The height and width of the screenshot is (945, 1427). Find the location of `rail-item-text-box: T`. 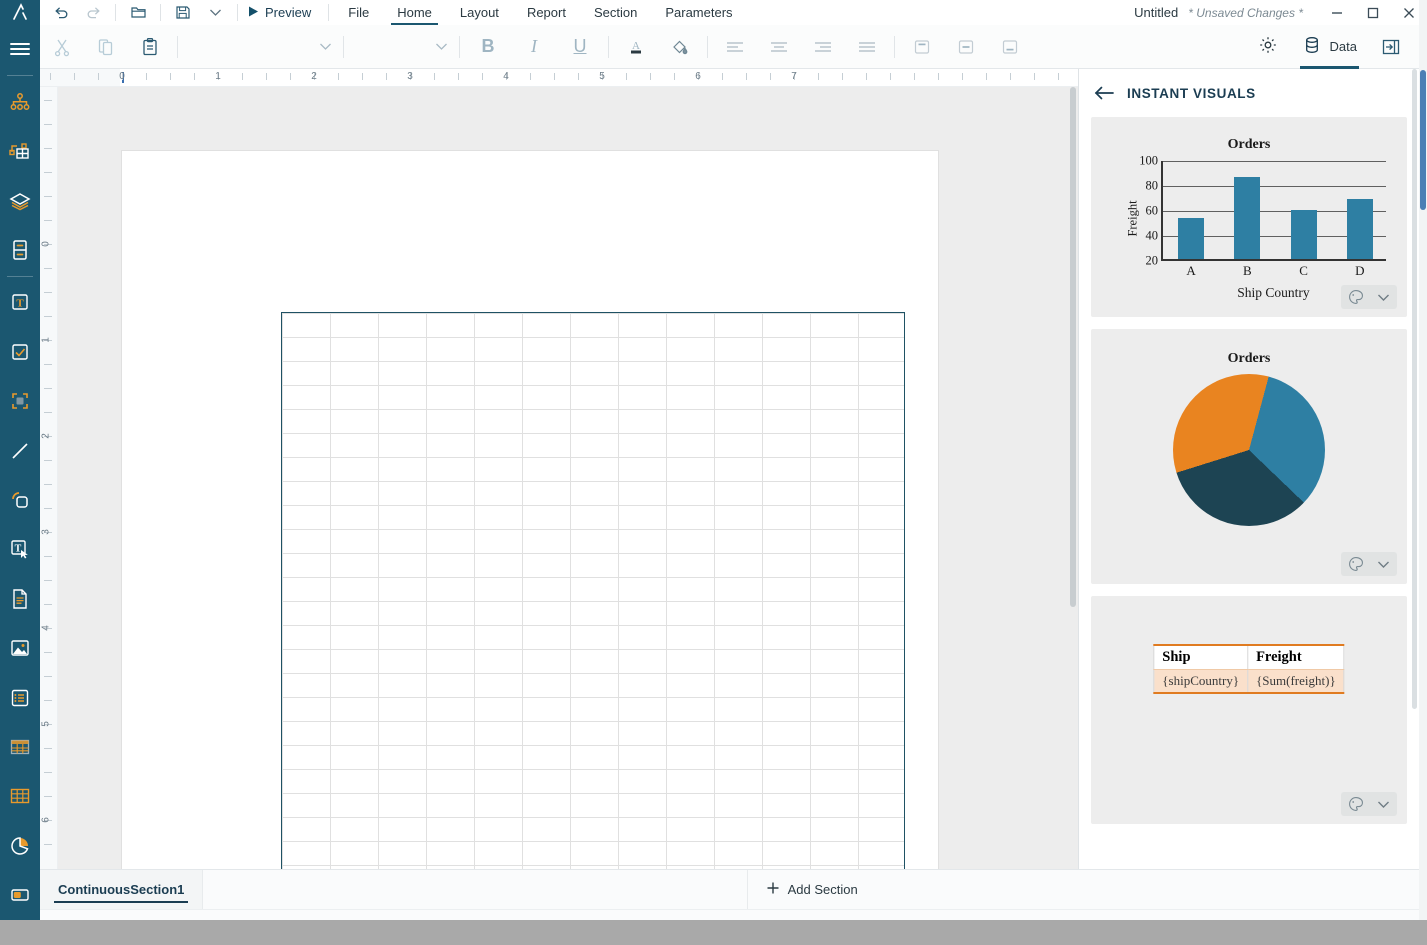

rail-item-text-box: T is located at coordinates (20, 302).